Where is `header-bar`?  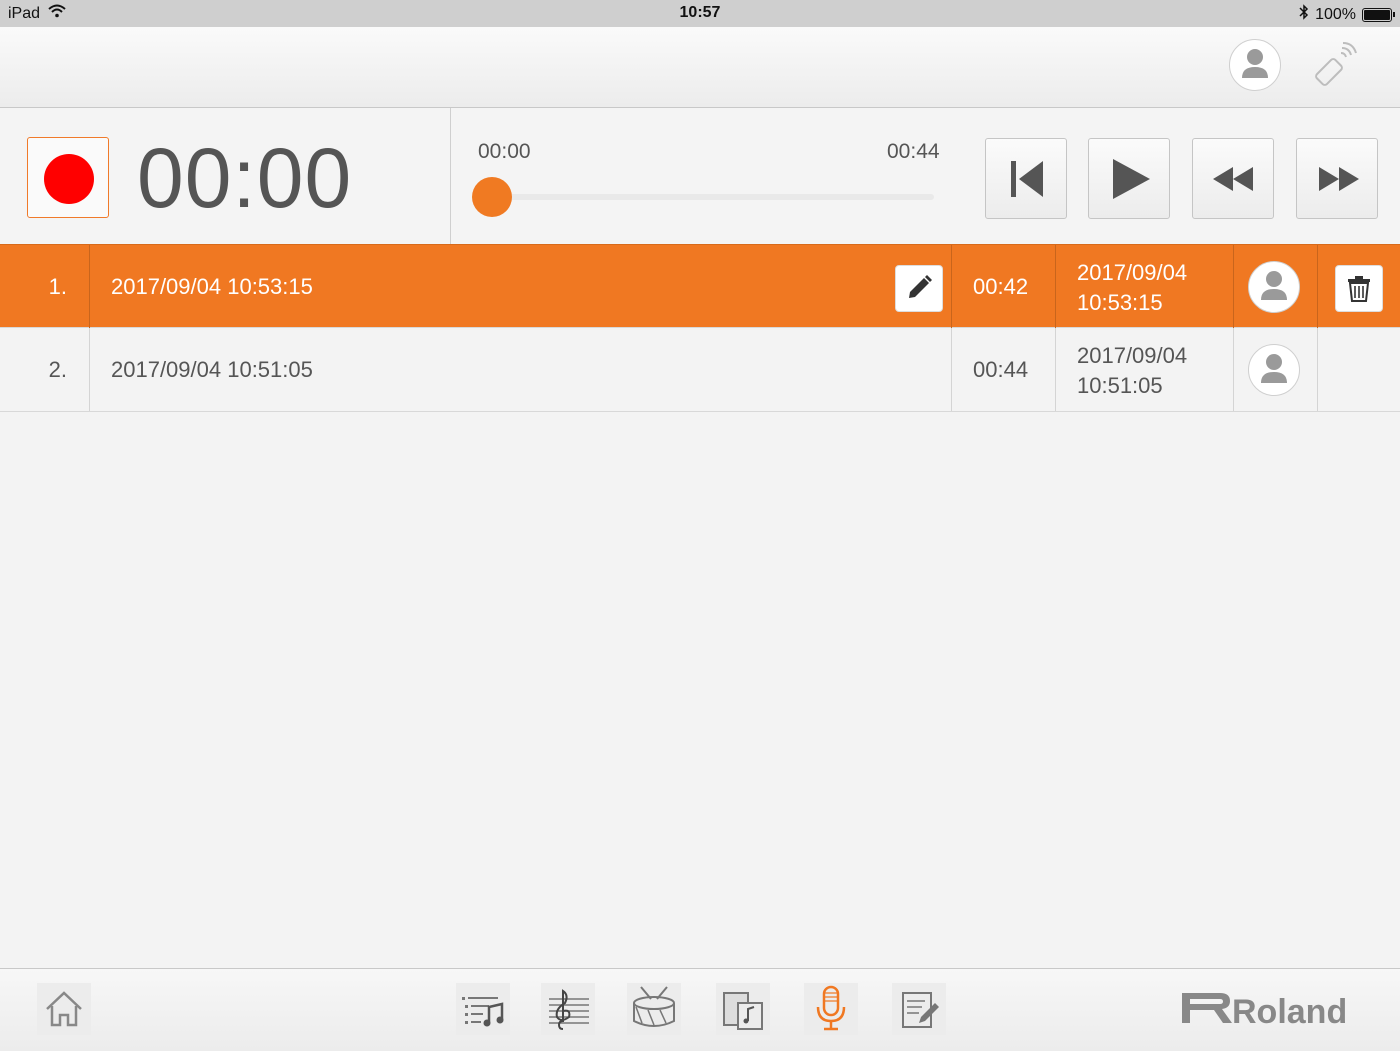
header-bar is located at coordinates (700, 67).